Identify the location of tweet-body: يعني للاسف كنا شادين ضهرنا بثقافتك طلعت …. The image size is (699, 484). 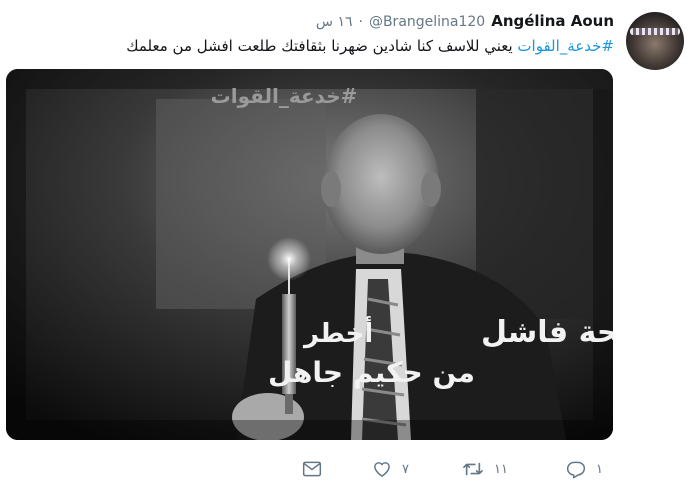
(322, 46).